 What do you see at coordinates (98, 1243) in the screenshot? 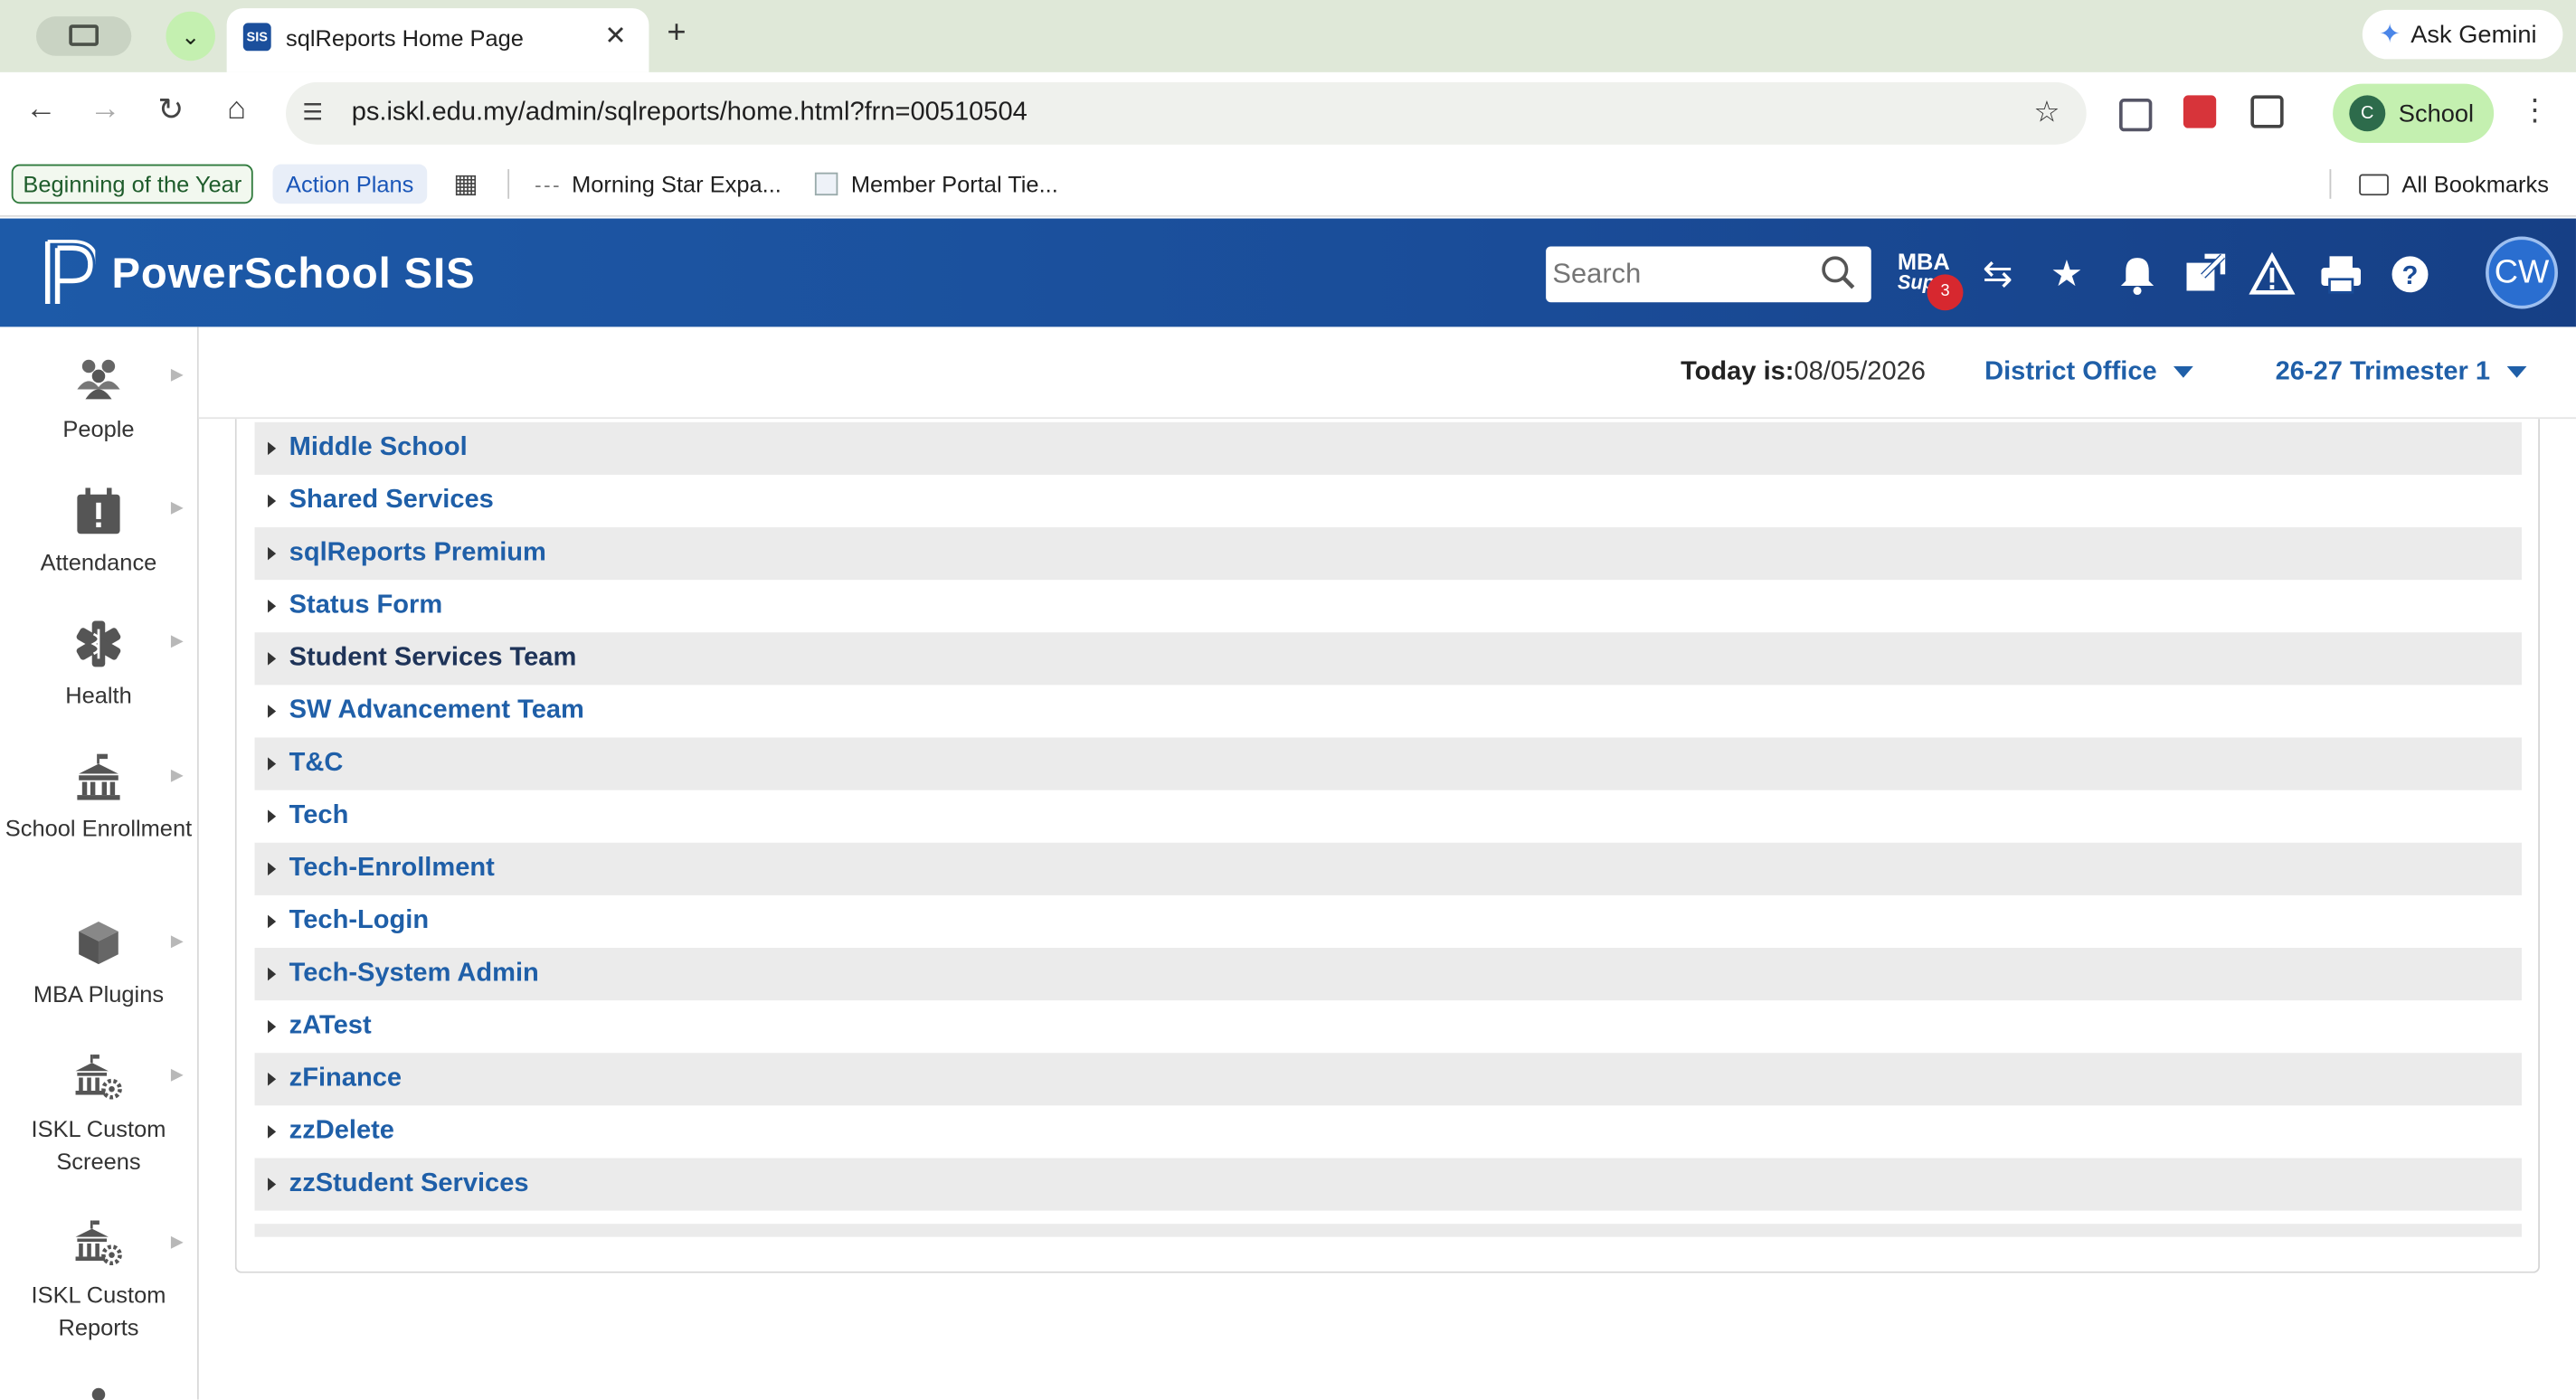
I see `custom-reports-icon` at bounding box center [98, 1243].